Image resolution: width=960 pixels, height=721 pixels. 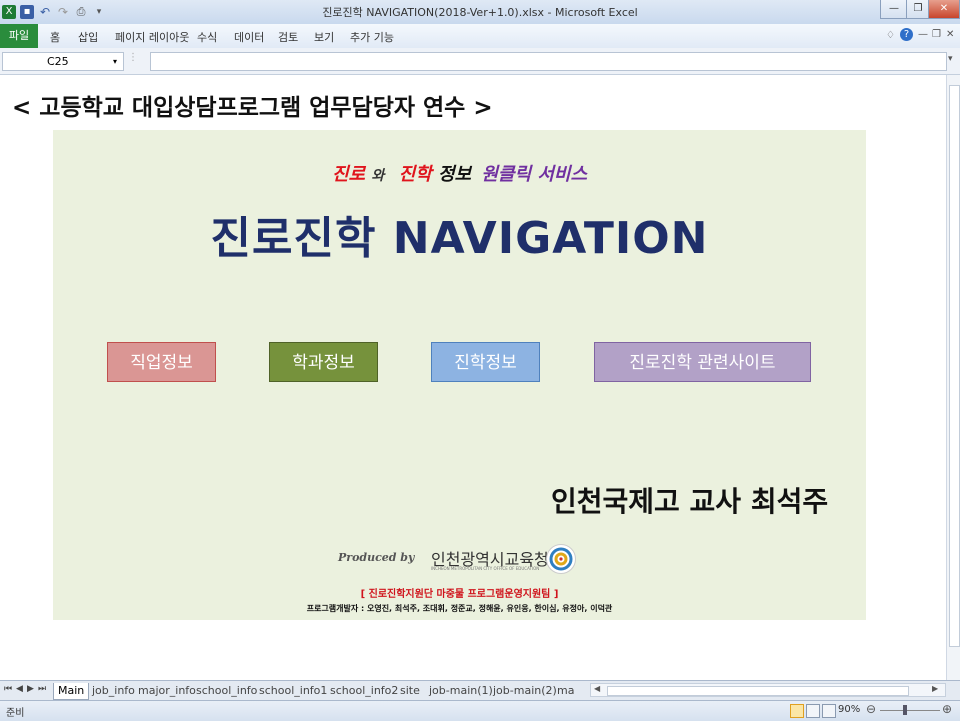 What do you see at coordinates (293, 691) in the screenshot?
I see `sheet-tab-school-info1: school_info1` at bounding box center [293, 691].